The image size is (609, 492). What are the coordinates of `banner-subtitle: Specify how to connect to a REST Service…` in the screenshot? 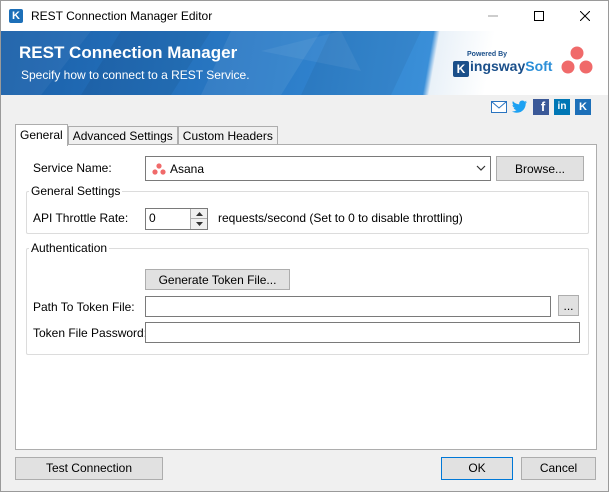 It's located at (135, 75).